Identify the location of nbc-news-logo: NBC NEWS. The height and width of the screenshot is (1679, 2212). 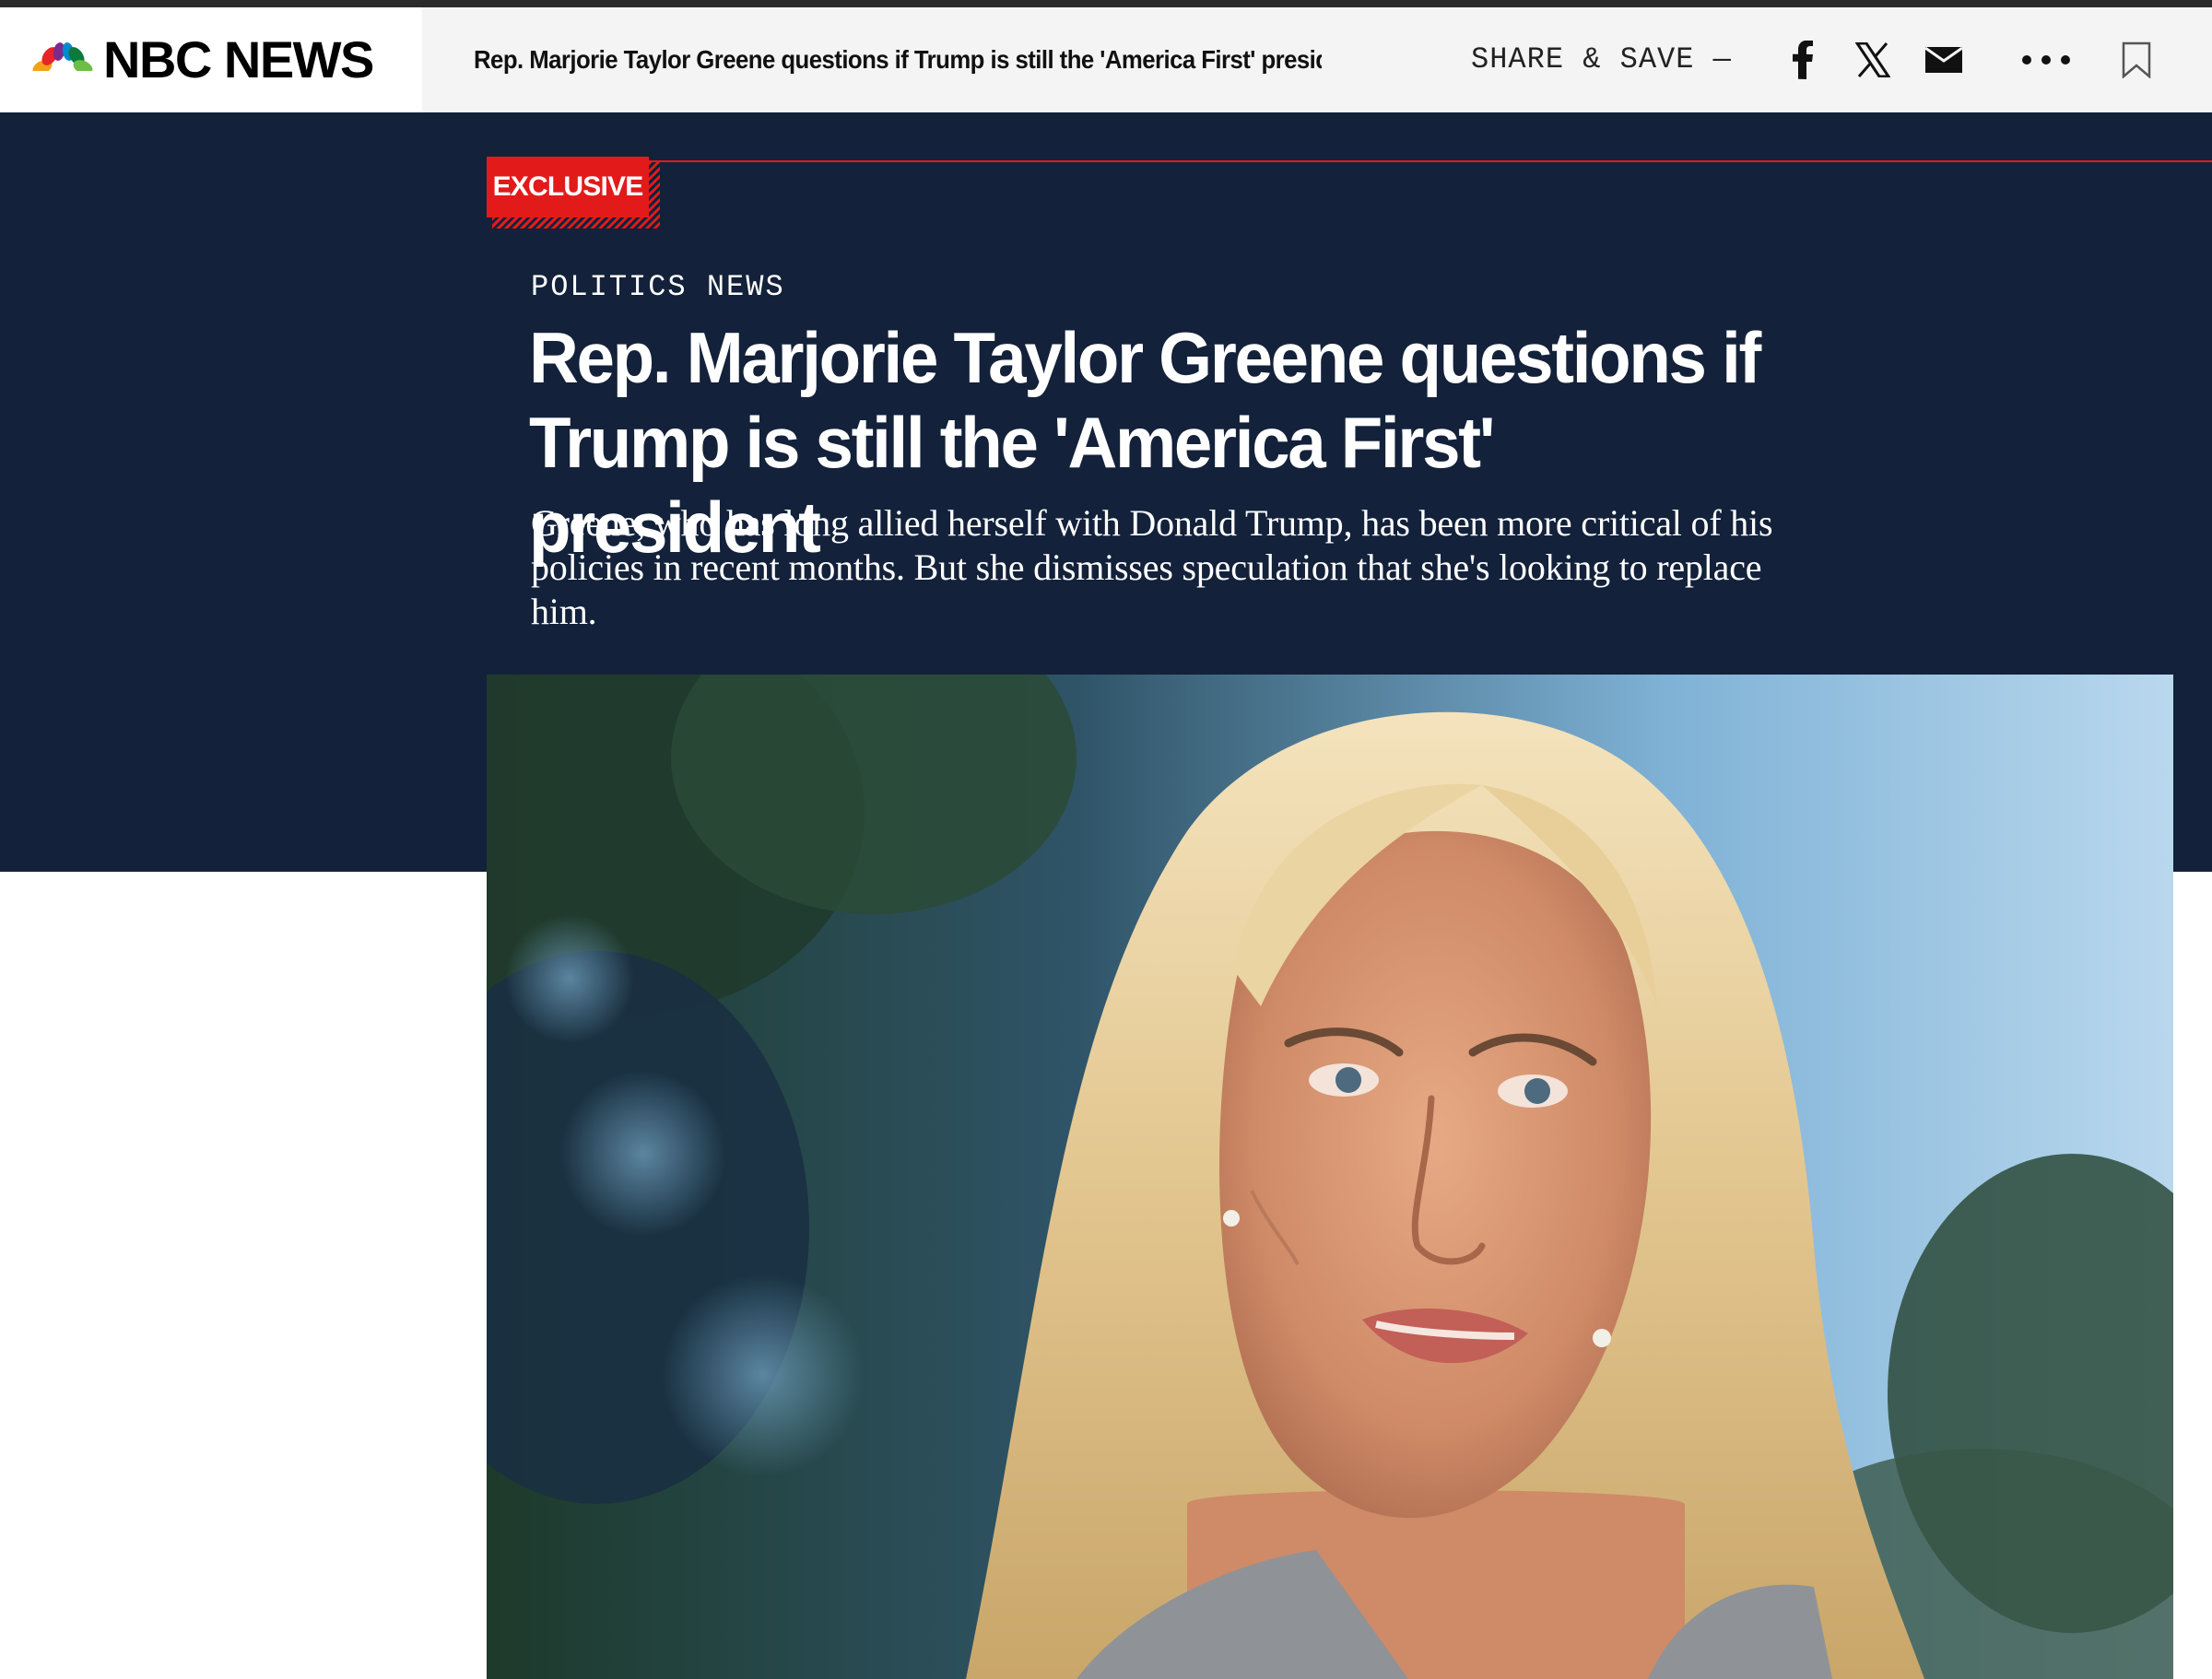
(211, 59).